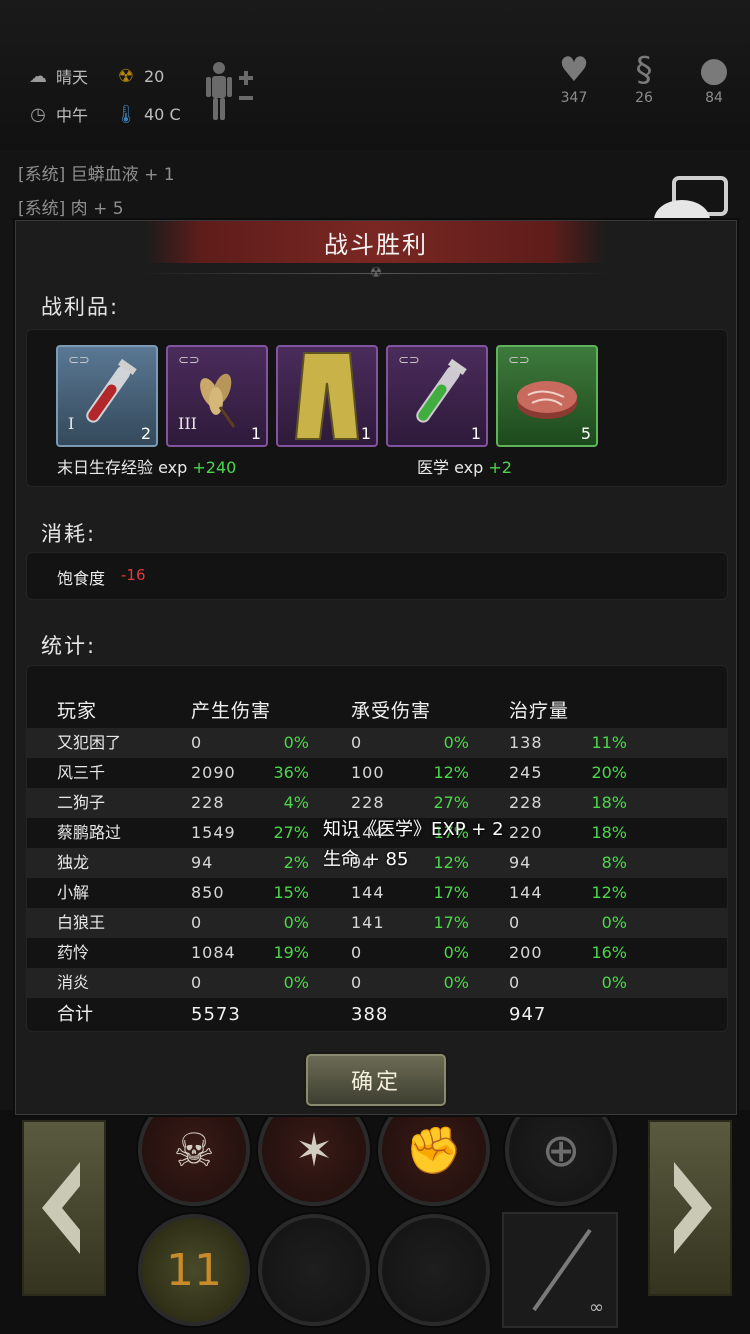  What do you see at coordinates (714, 98) in the screenshot?
I see `mind-value: 84` at bounding box center [714, 98].